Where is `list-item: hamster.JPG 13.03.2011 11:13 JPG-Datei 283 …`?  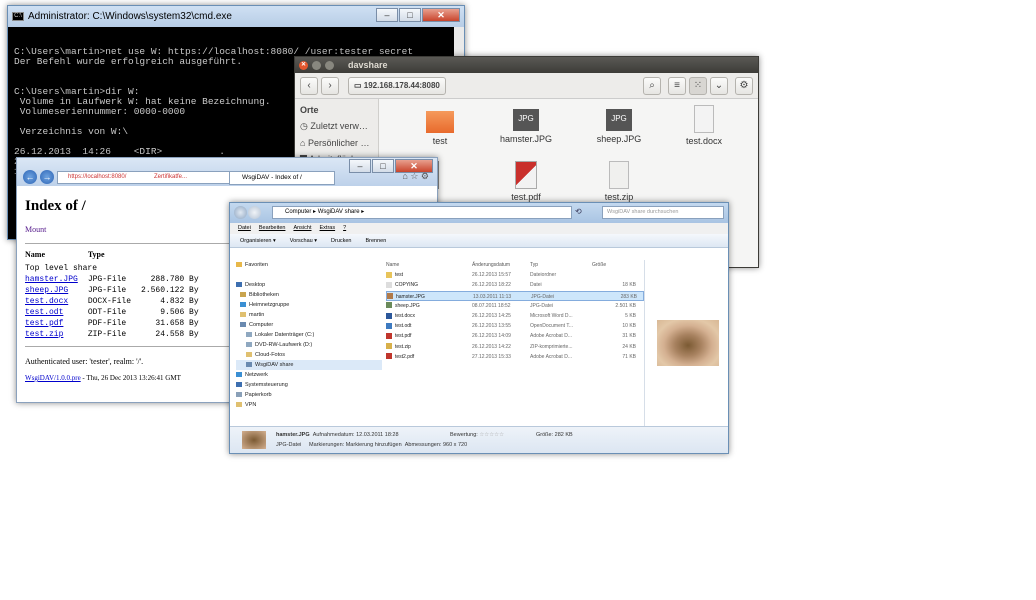 list-item: hamster.JPG 13.03.2011 11:13 JPG-Datei 283 … is located at coordinates (515, 295).